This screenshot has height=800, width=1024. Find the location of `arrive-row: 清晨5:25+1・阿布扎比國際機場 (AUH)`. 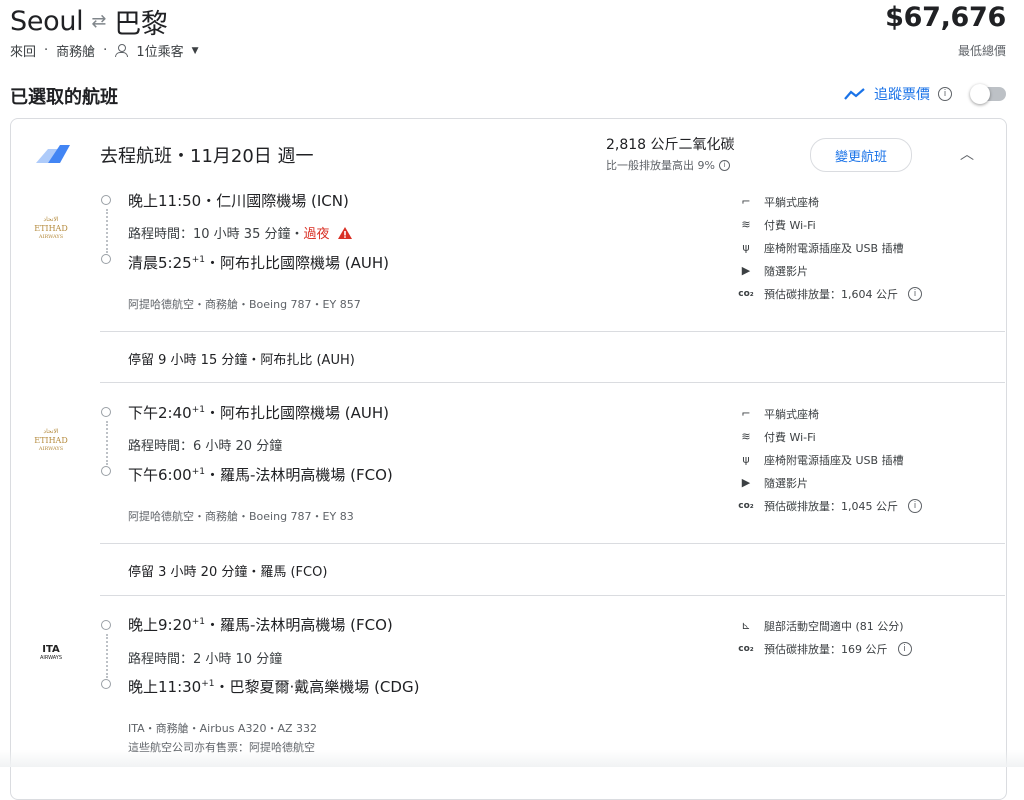

arrive-row: 清晨5:25+1・阿布扎比國際機場 (AUH) is located at coordinates (258, 263).